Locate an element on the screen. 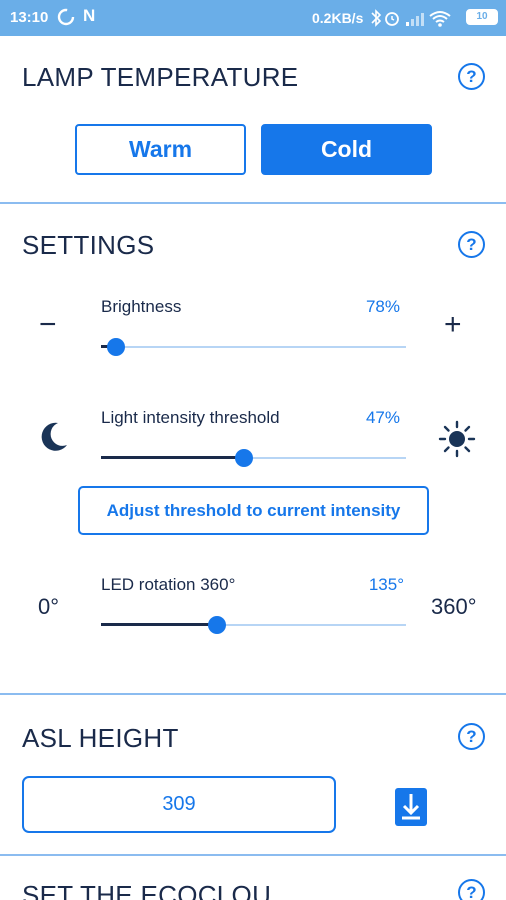 The image size is (506, 900). wifi-icon is located at coordinates (440, 19).